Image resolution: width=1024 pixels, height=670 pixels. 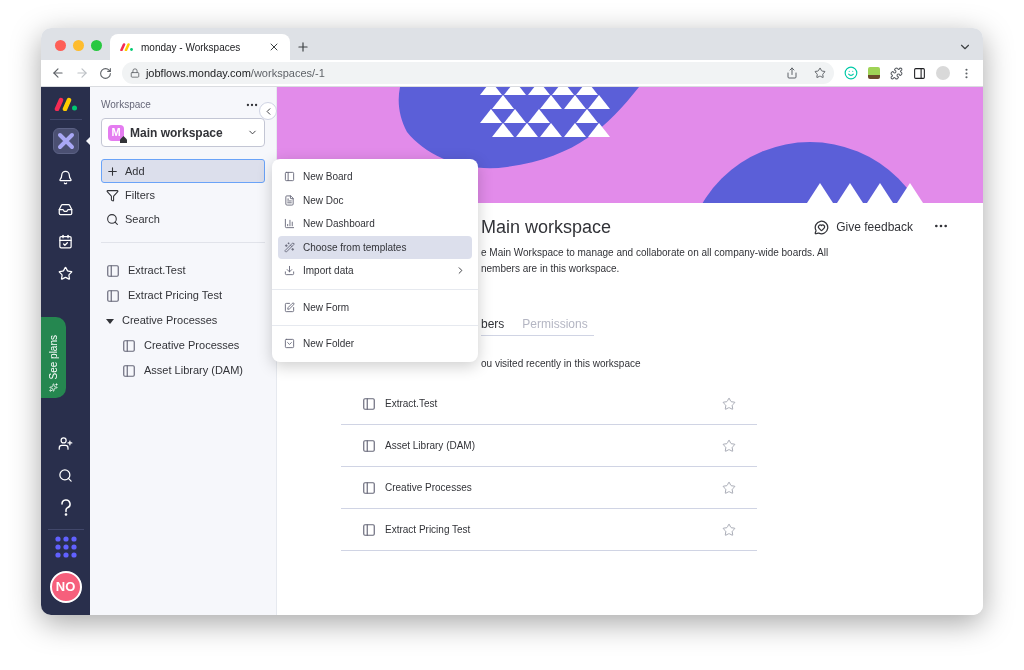 What do you see at coordinates (175, 295) in the screenshot?
I see `sidebar-item: Extract Pricing Test` at bounding box center [175, 295].